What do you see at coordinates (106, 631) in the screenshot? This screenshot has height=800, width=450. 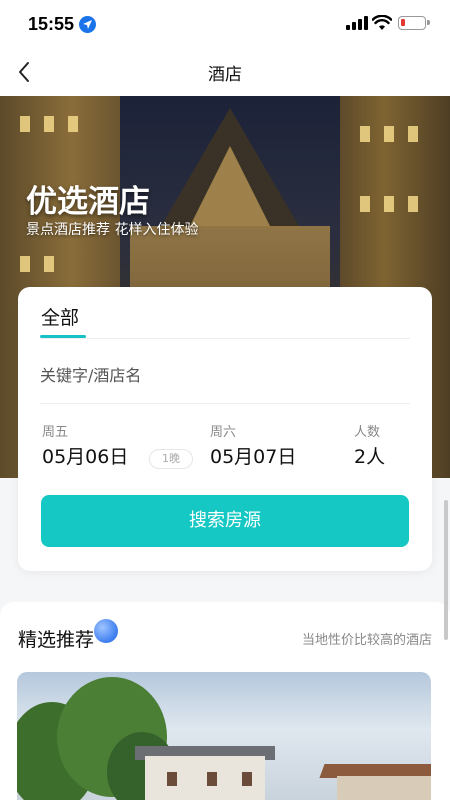 I see `decorative-dot-icon` at bounding box center [106, 631].